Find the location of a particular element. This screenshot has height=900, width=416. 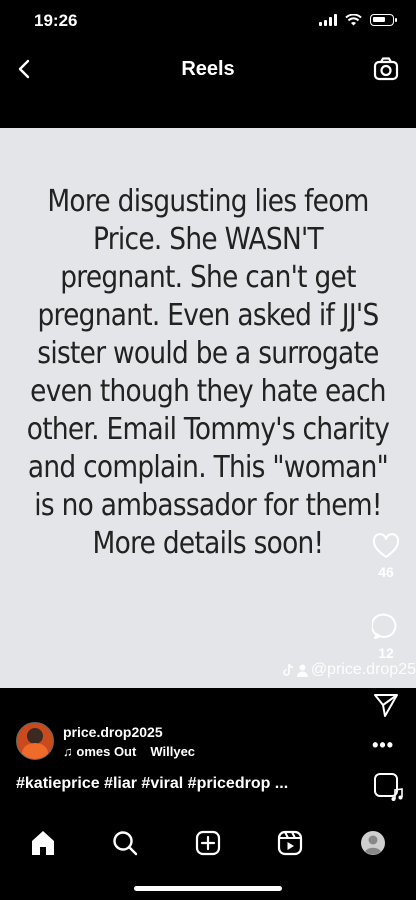

reel-text-line: is no ambassador for them! is located at coordinates (208, 505).